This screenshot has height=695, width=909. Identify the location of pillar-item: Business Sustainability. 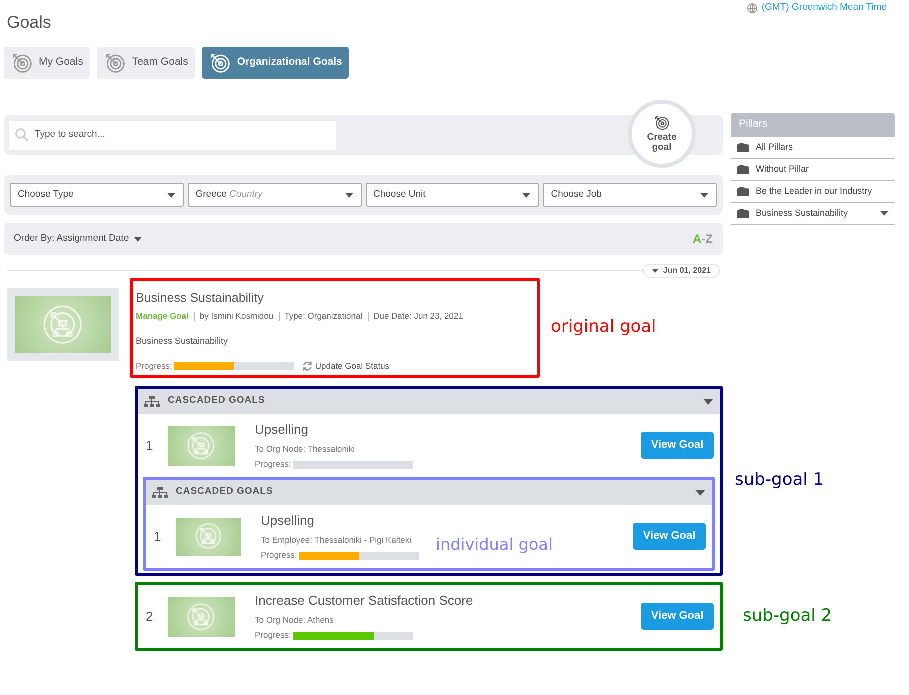
(813, 214).